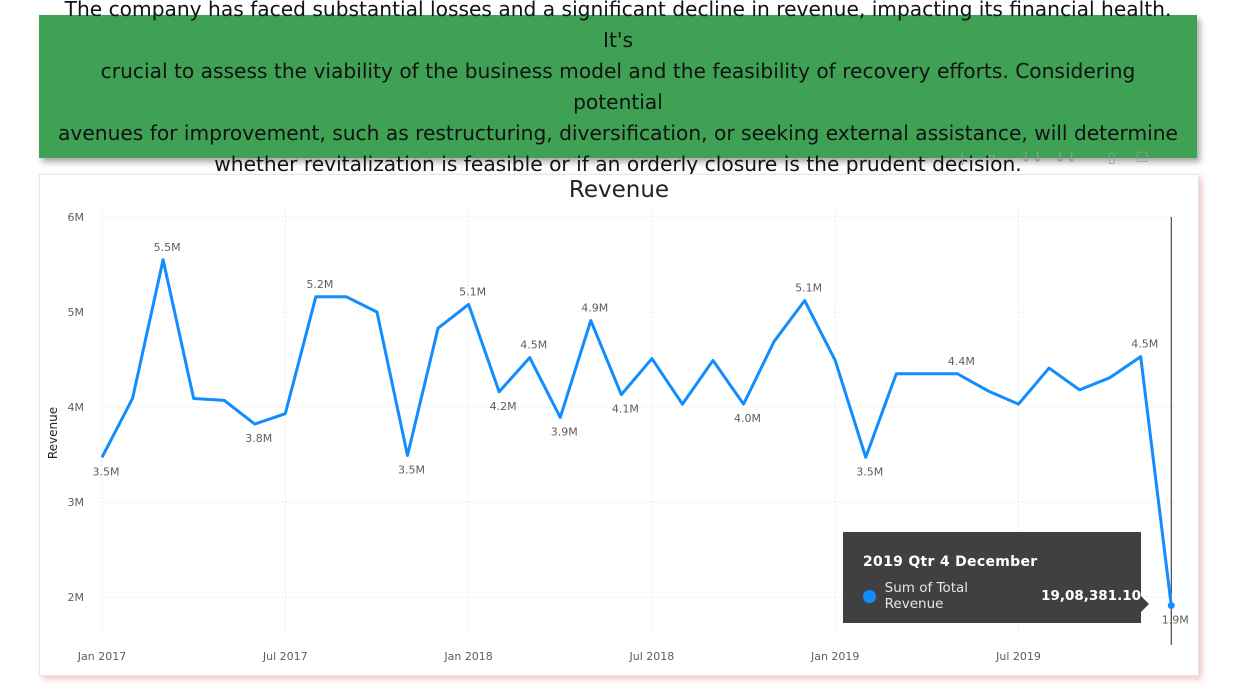 This screenshot has height=688, width=1237. What do you see at coordinates (1031, 158) in the screenshot?
I see `drill-next-level-icon: ↓↓` at bounding box center [1031, 158].